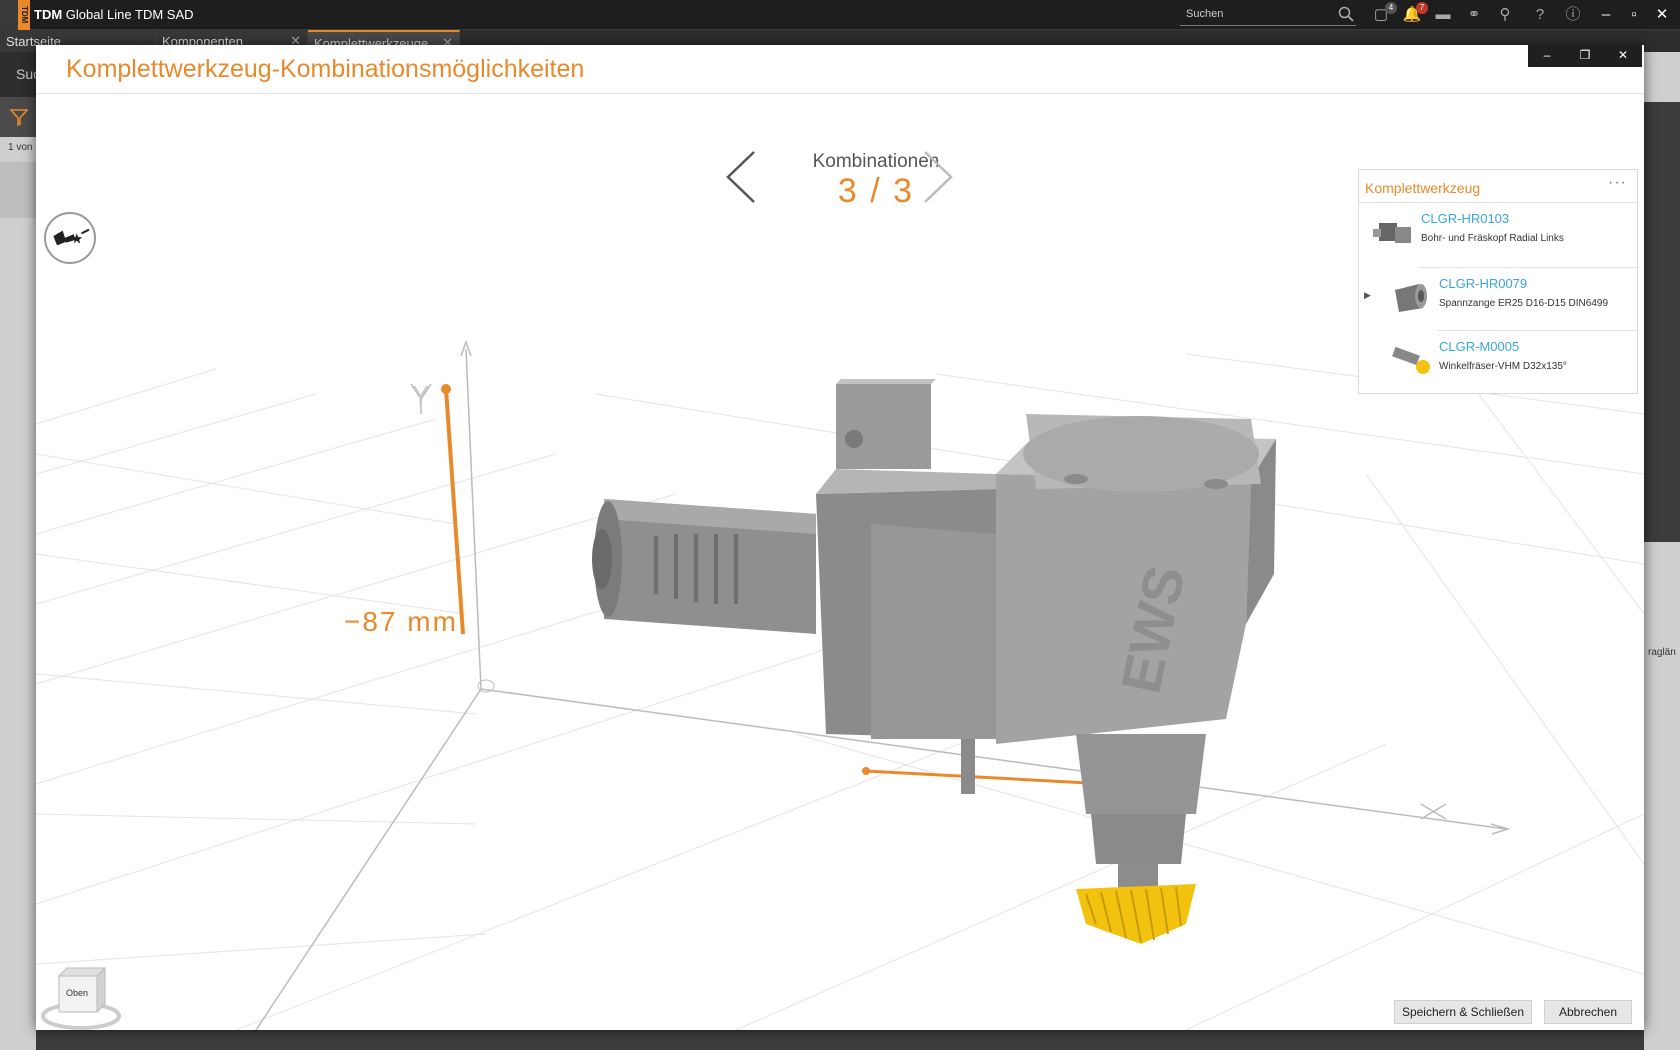 Image resolution: width=1680 pixels, height=1050 pixels. What do you see at coordinates (1411, 298) in the screenshot?
I see `collet-icon` at bounding box center [1411, 298].